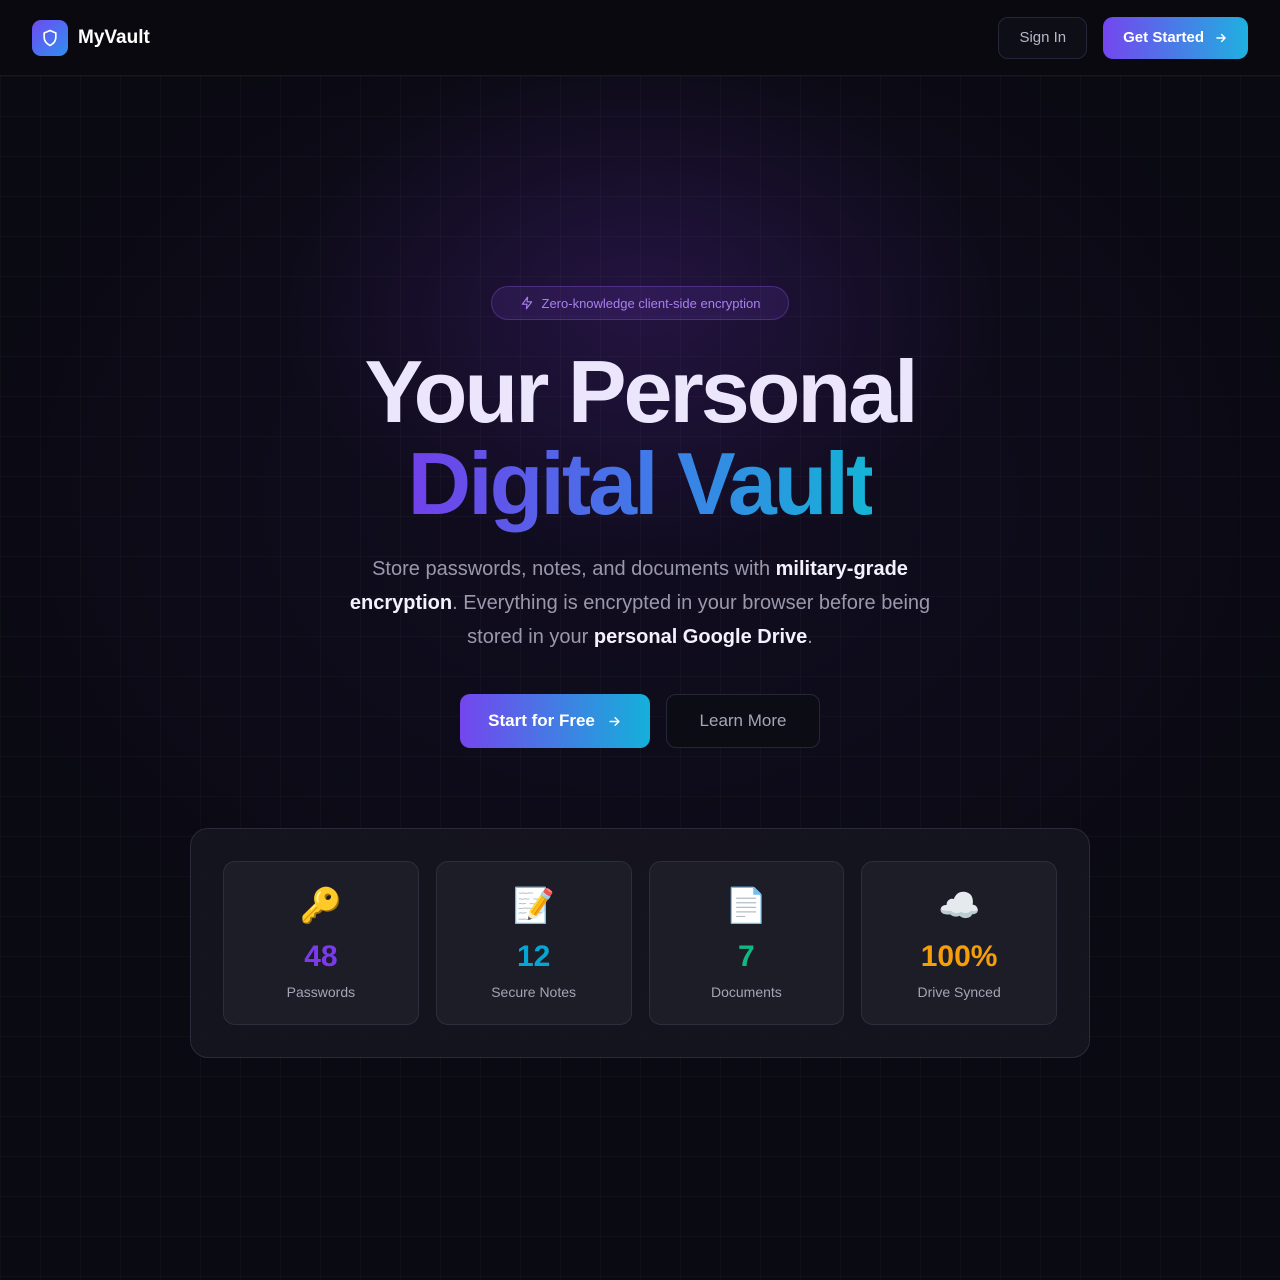 Image resolution: width=1280 pixels, height=1280 pixels. I want to click on learn-more-button: Learn More, so click(743, 721).